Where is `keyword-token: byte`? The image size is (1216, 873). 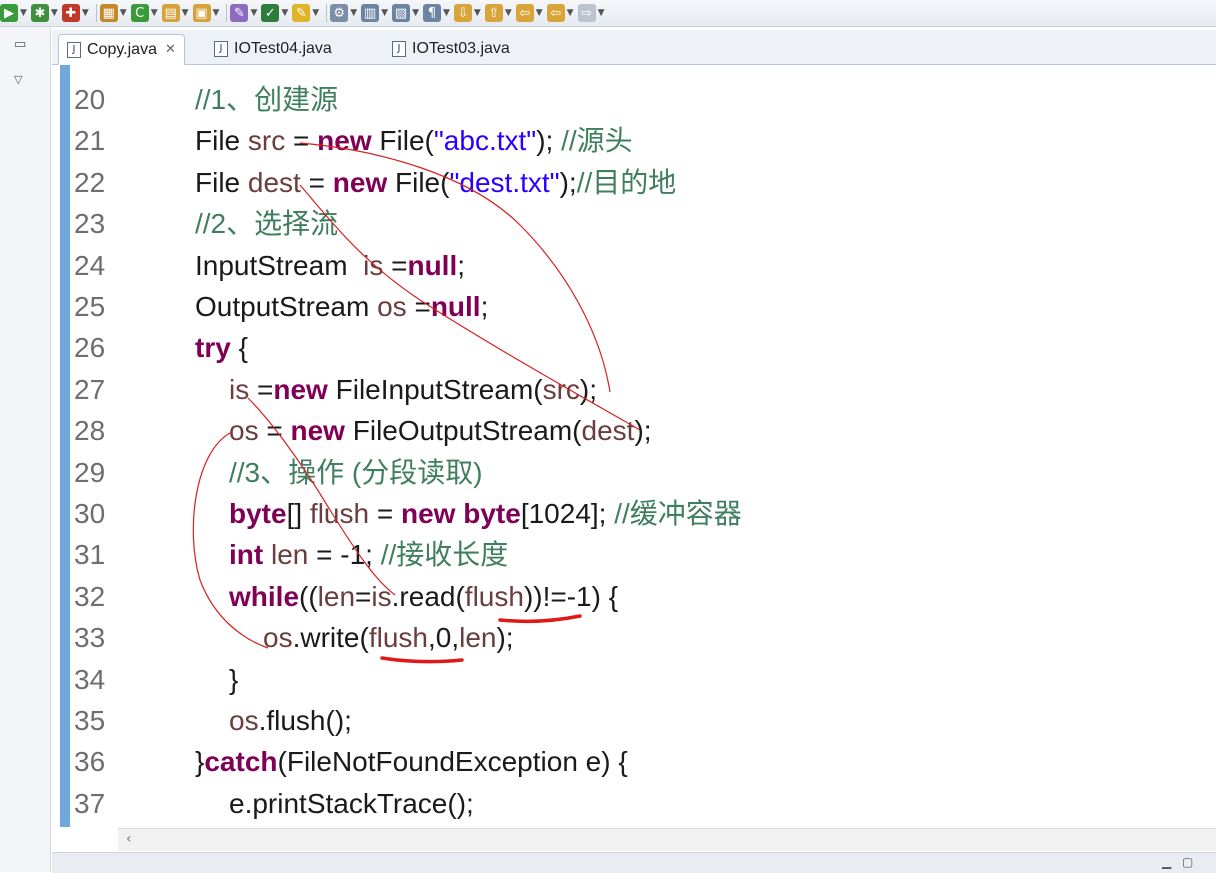 keyword-token: byte is located at coordinates (258, 513).